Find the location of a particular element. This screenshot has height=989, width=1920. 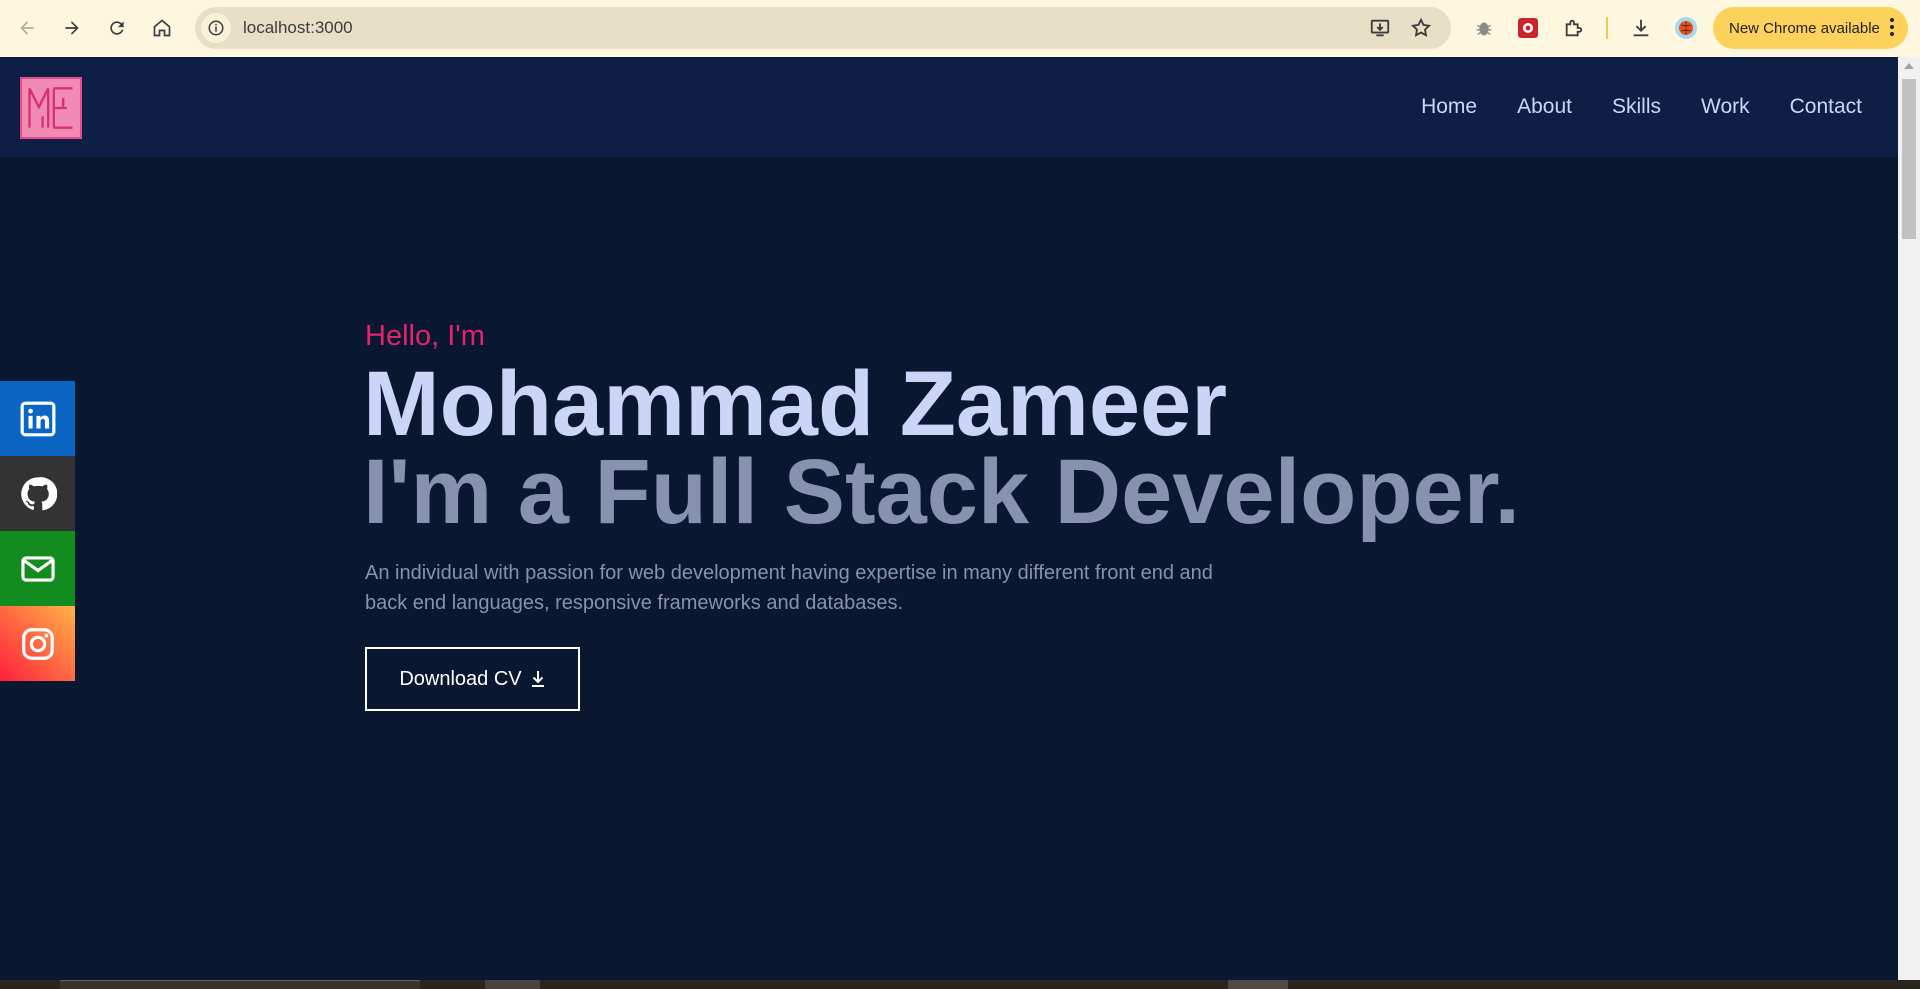

linkedin-icon is located at coordinates (37, 418).